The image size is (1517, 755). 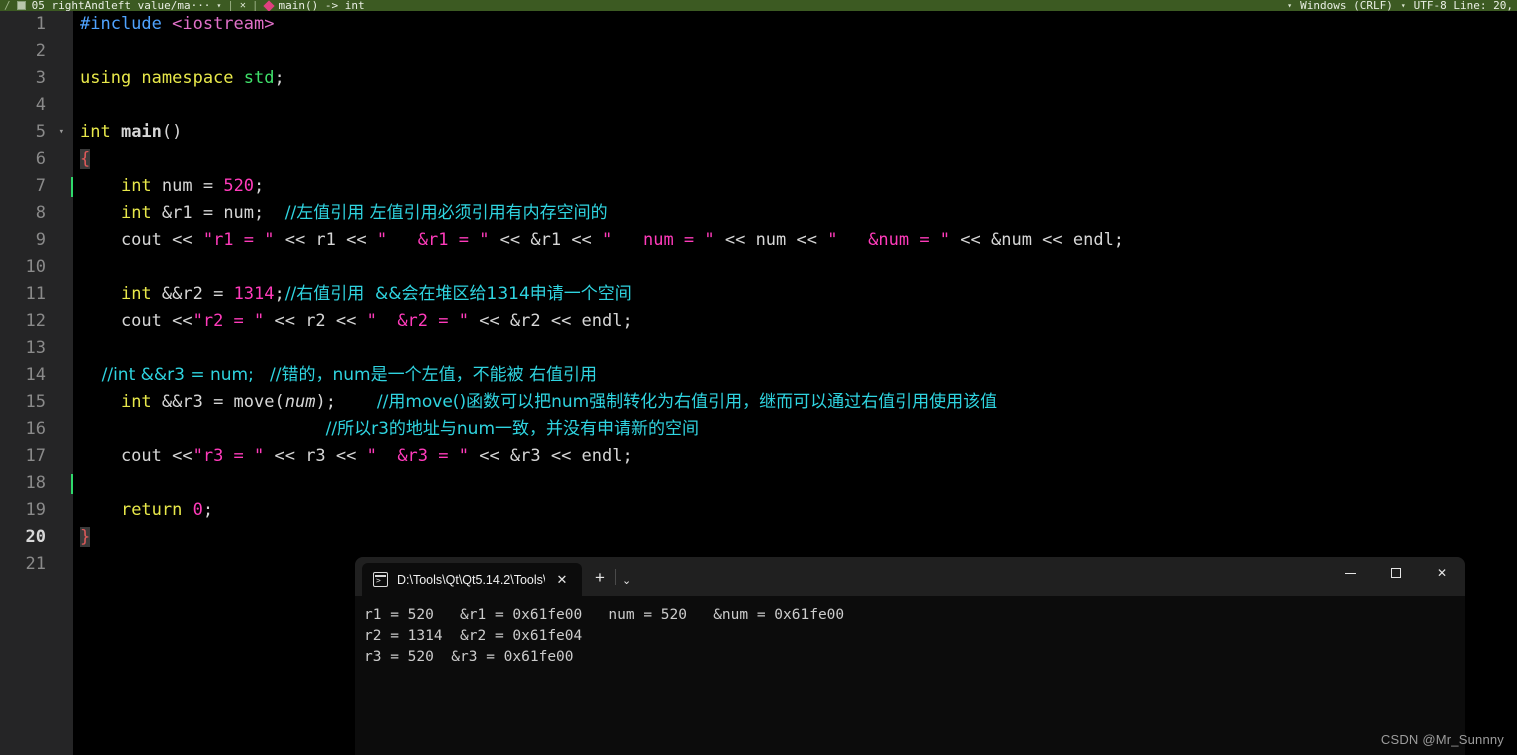 I want to click on terminal-titlebar: D:\Tools\Qt\Qt5.14.2\Tools\Qt ✕ + ⌄ ✕, so click(x=910, y=576).